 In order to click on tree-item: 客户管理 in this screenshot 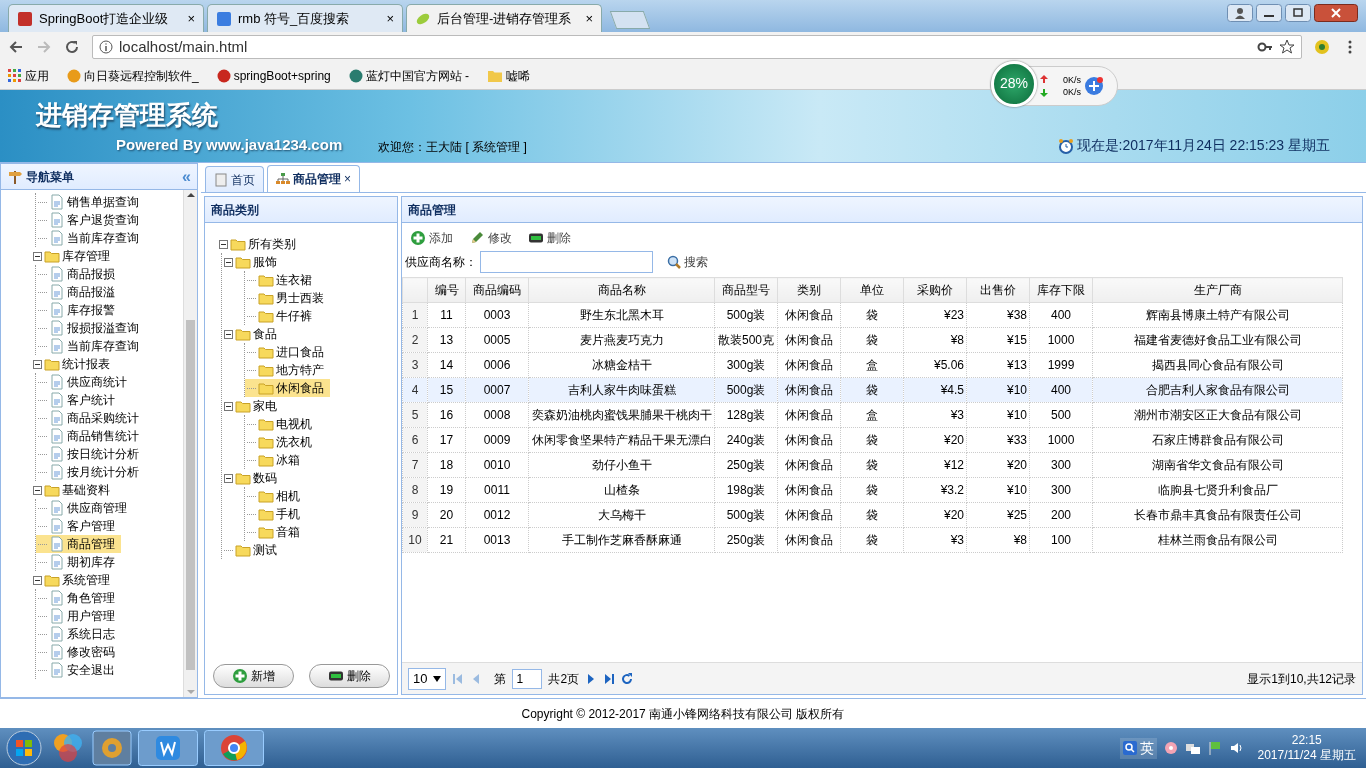, I will do `click(78, 526)`.